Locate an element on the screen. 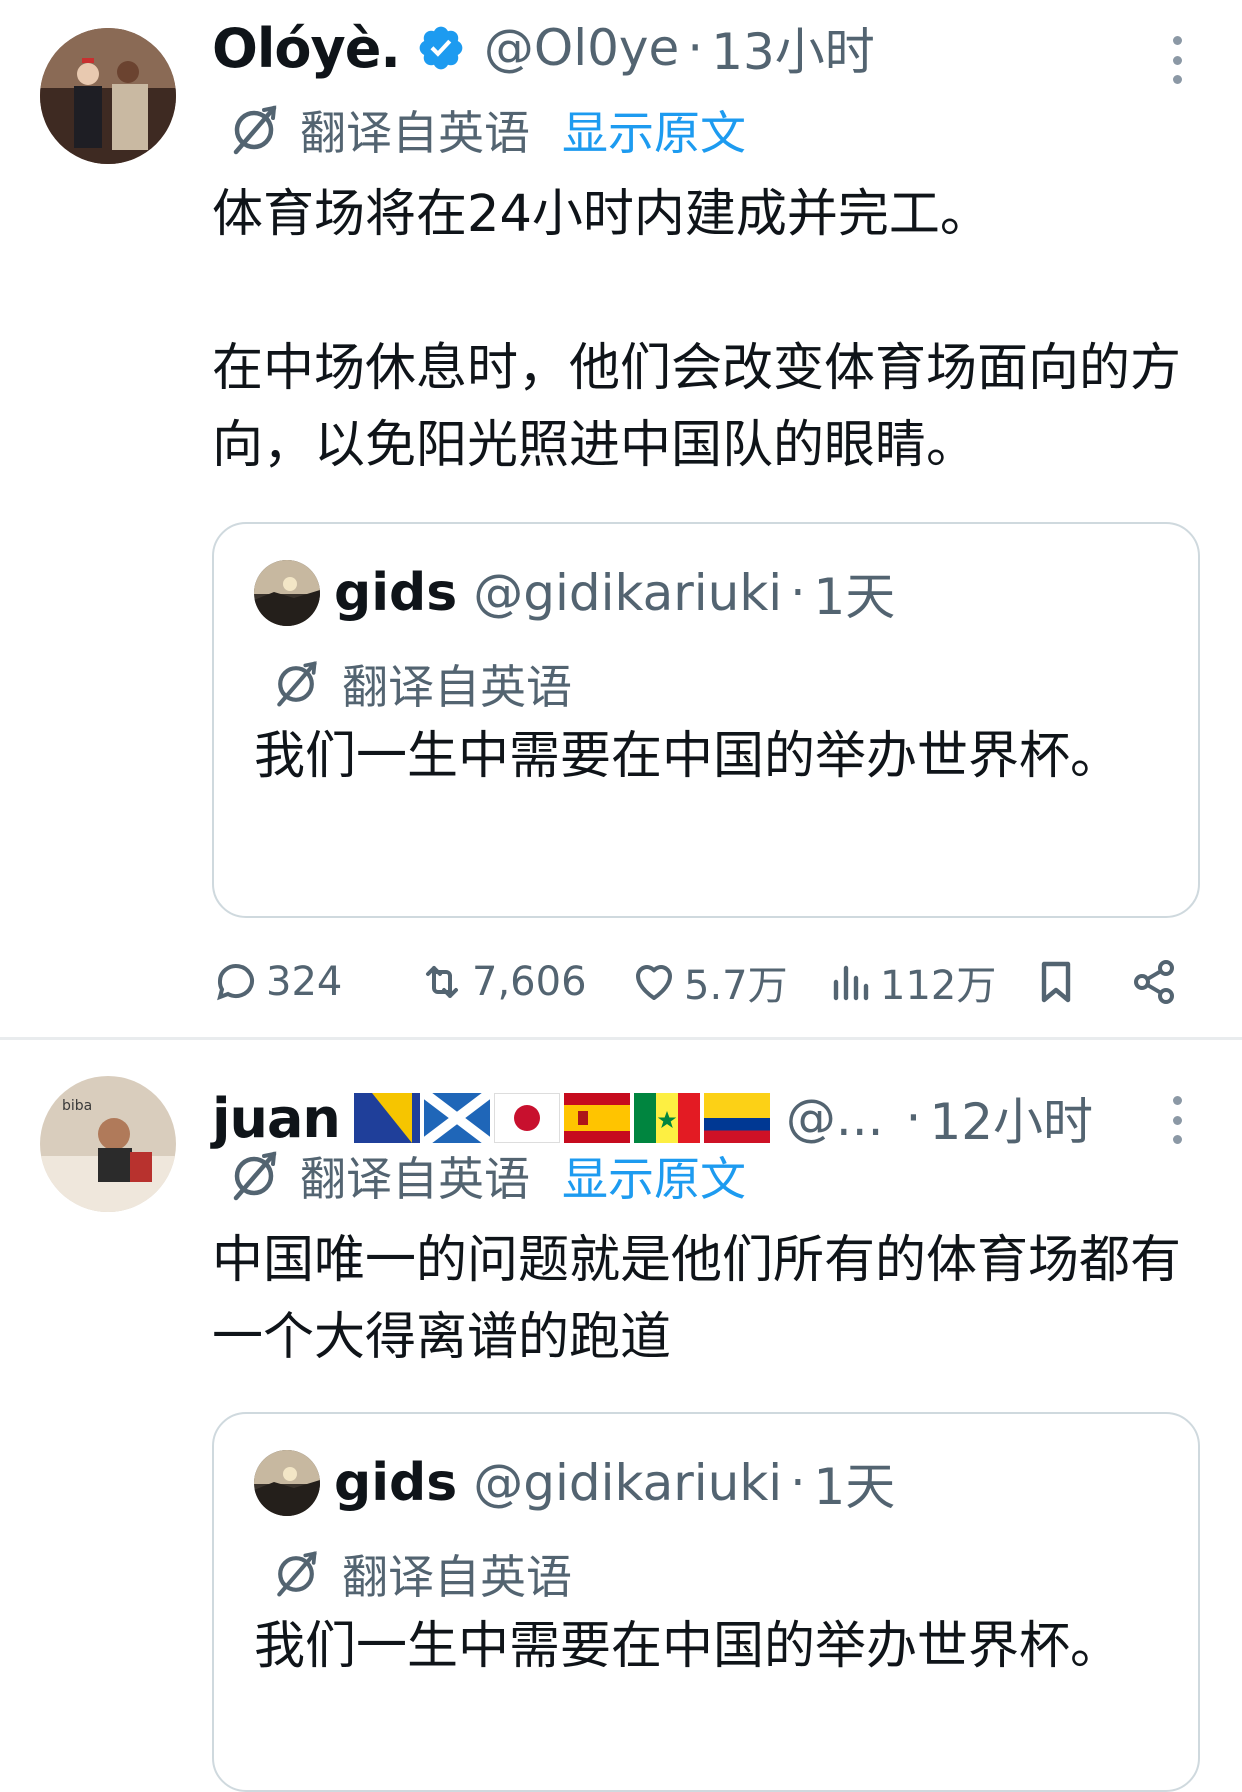 Image resolution: width=1242 pixels, height=1792 pixels. like-count: 5.7万 is located at coordinates (736, 986).